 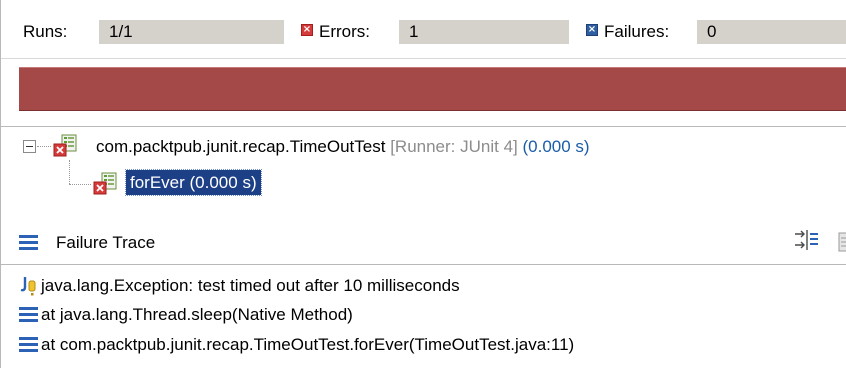 I want to click on stack-trace-icon, so click(x=28, y=242).